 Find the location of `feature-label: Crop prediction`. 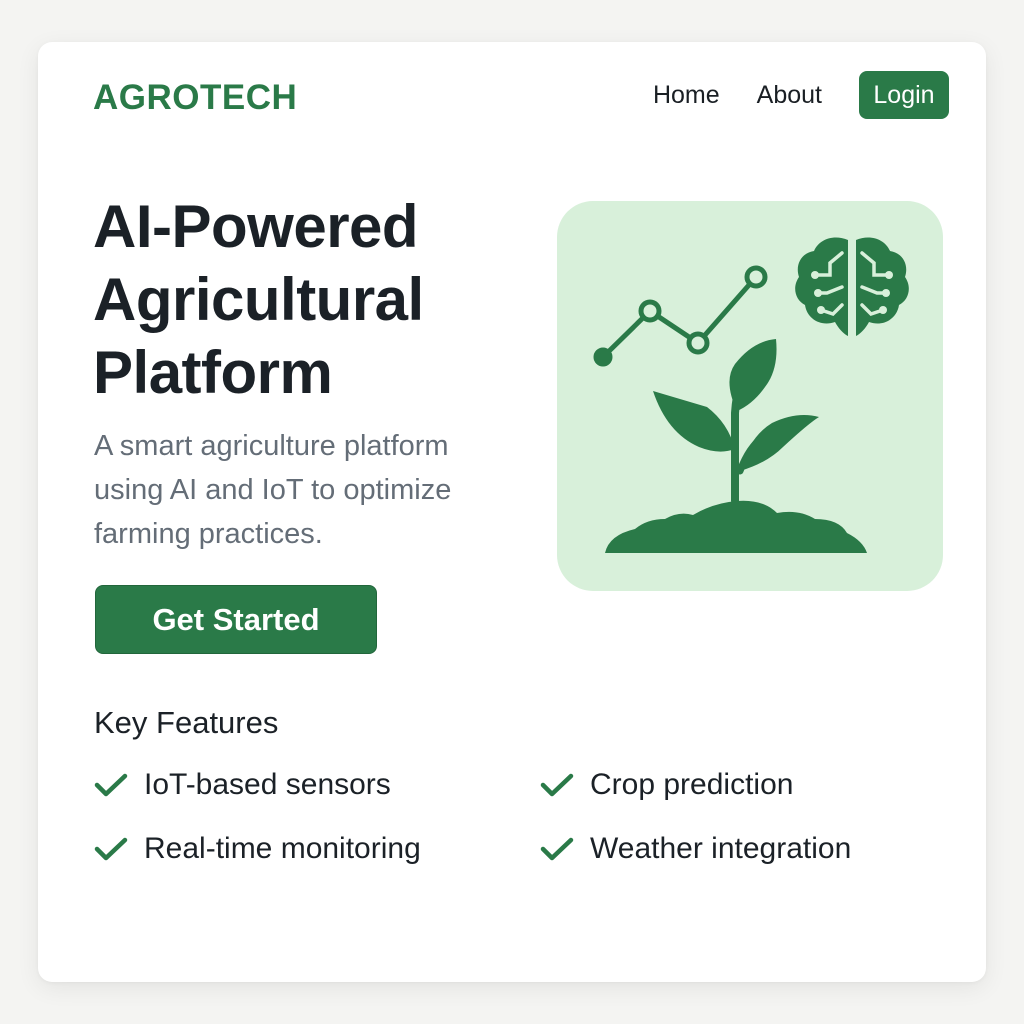

feature-label: Crop prediction is located at coordinates (692, 784).